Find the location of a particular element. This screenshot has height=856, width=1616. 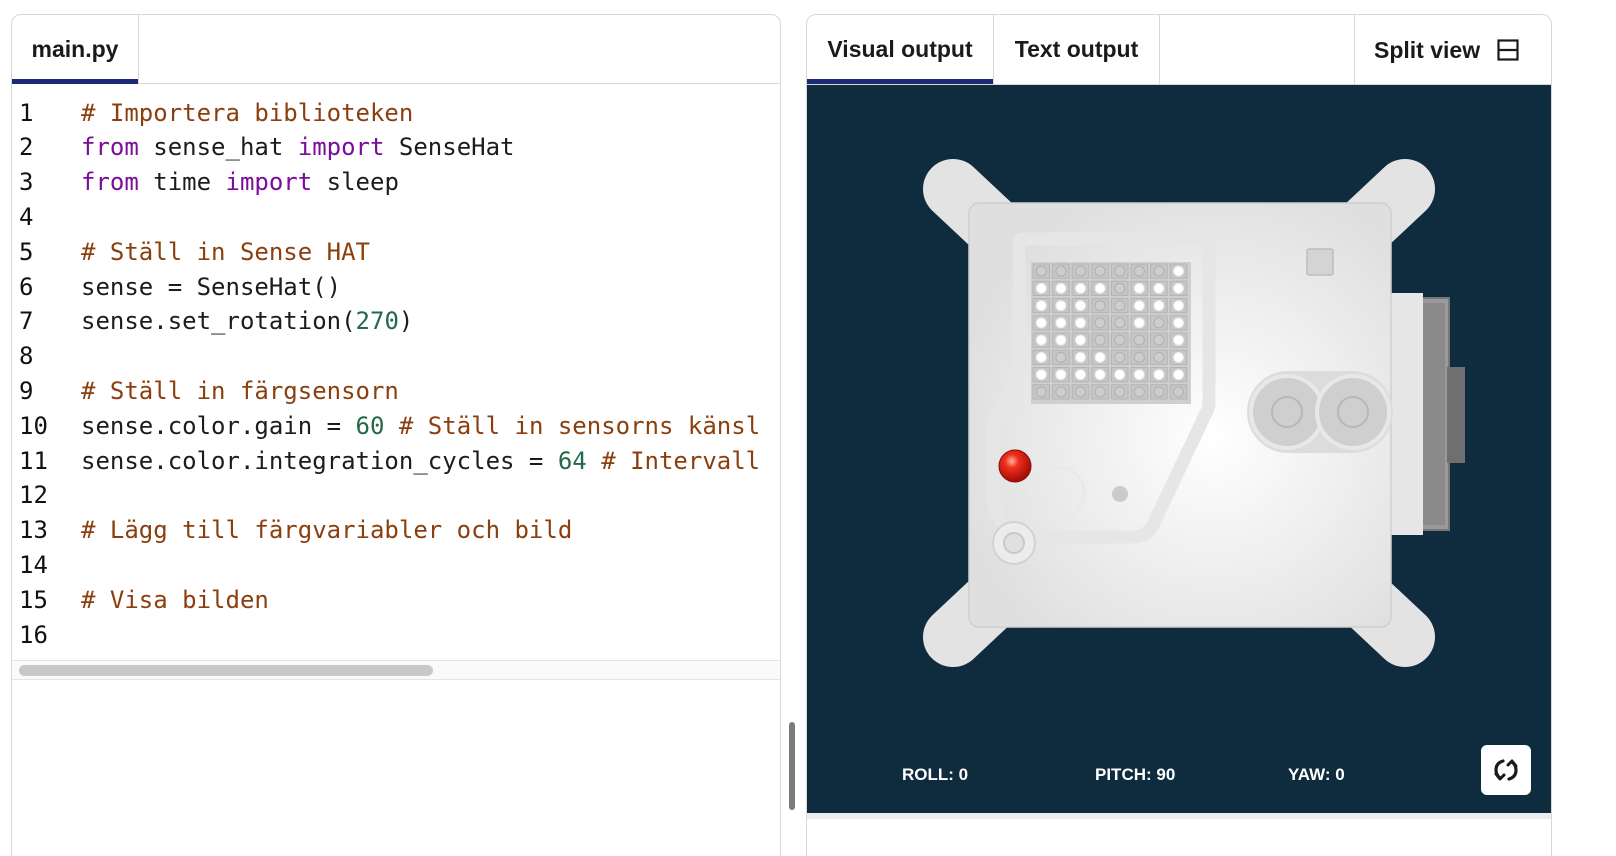

line-number: 2 is located at coordinates (26, 147).